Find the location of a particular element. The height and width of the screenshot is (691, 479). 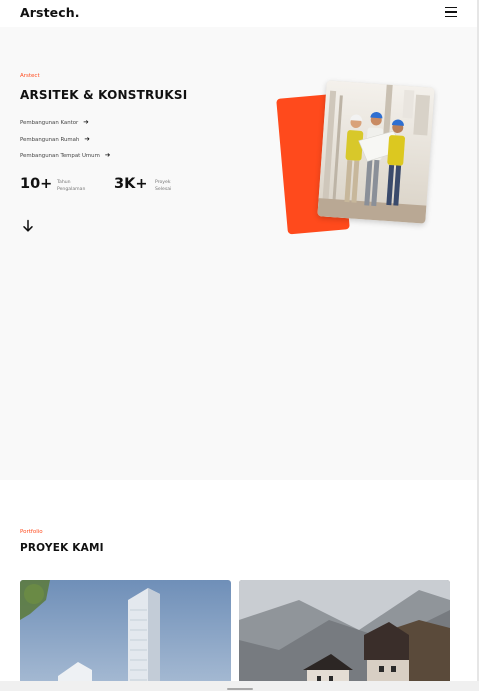

scrollbar-thumb is located at coordinates (240, 689).